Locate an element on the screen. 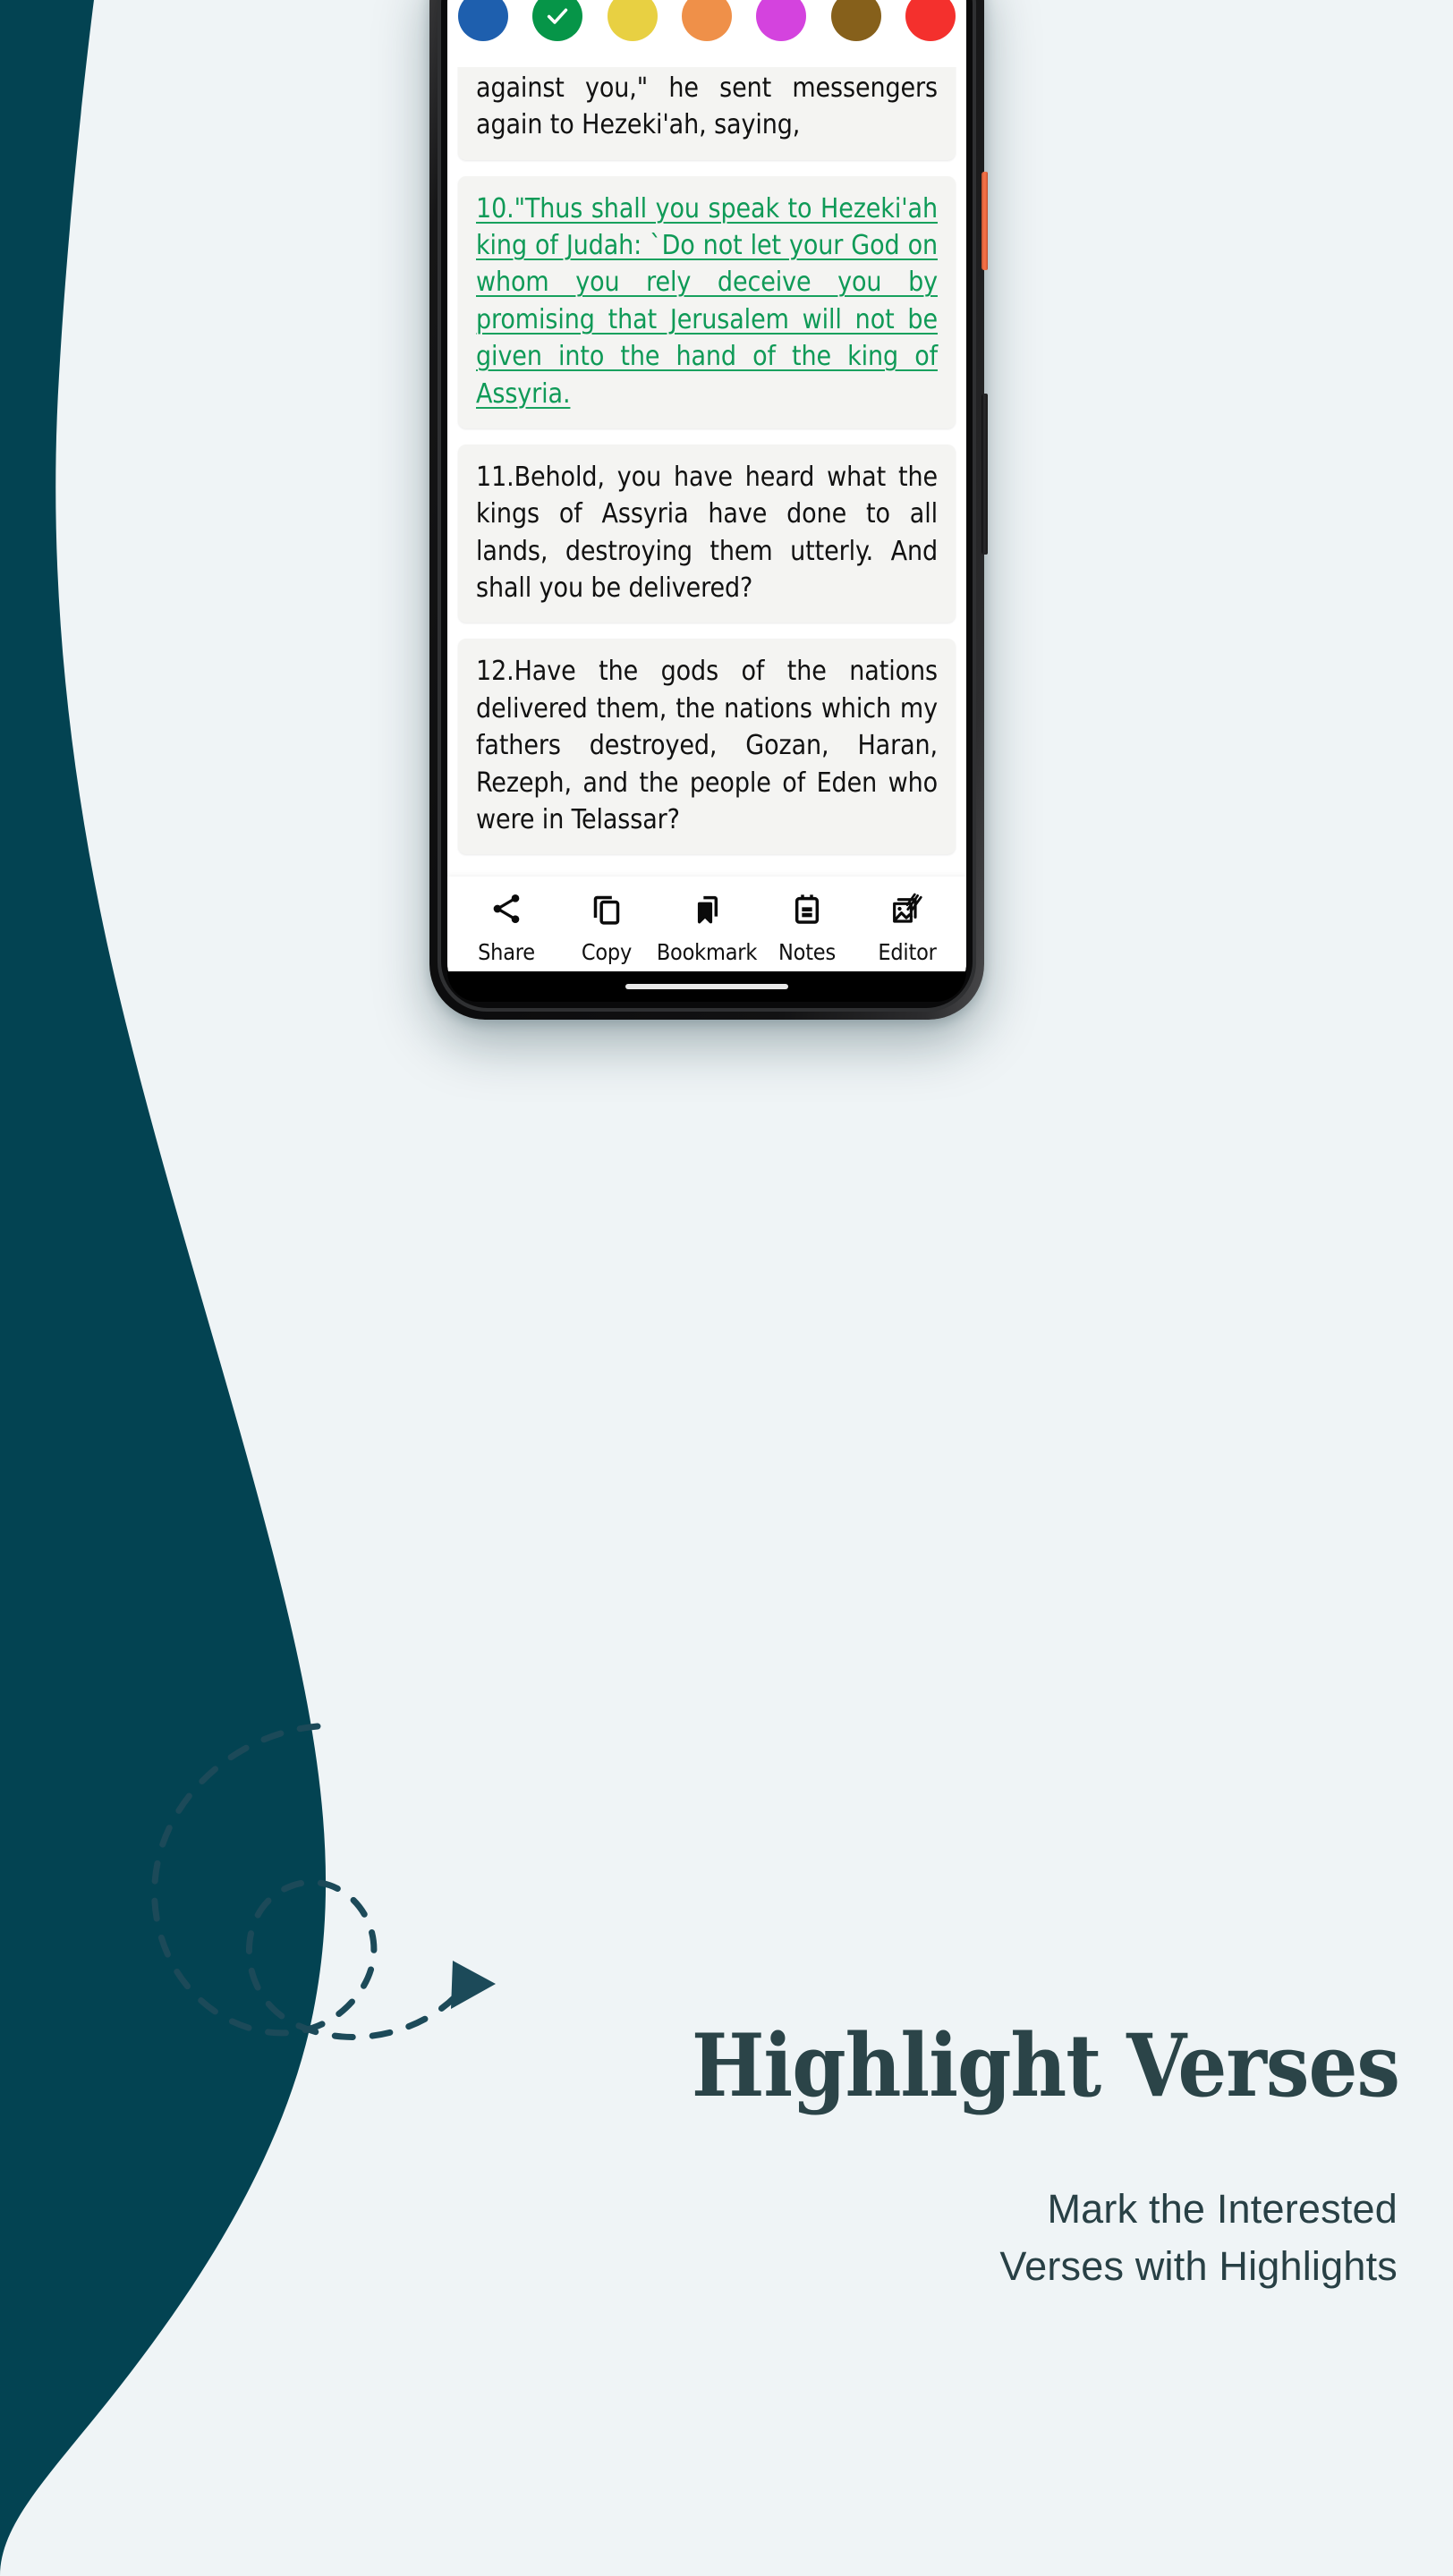  action-share-button: Share is located at coordinates (506, 927).